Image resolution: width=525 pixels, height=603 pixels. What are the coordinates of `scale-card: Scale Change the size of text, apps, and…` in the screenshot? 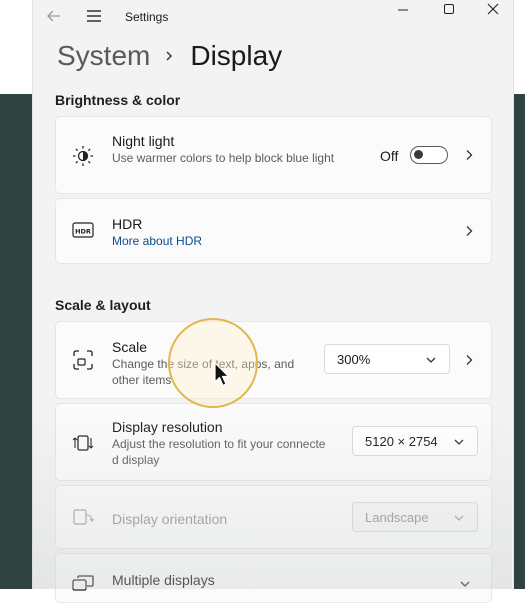 It's located at (273, 360).